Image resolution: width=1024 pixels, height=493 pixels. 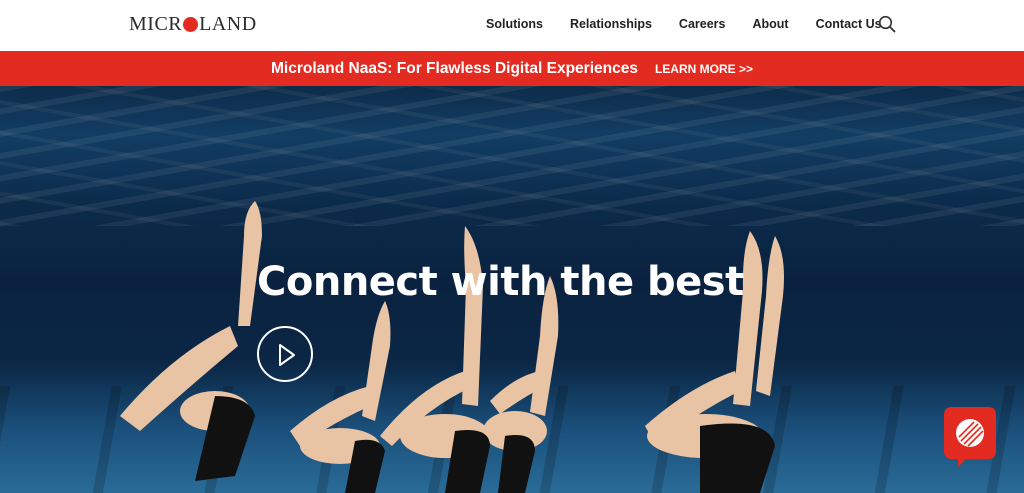 I want to click on microland-logo: MICR LAND, so click(x=193, y=24).